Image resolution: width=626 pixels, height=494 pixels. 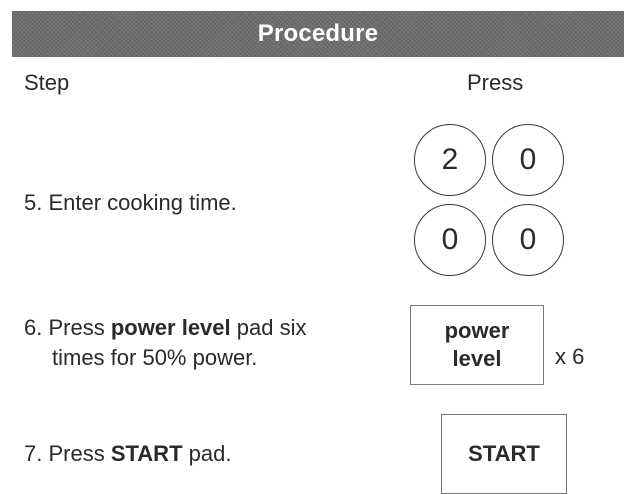 I want to click on power-level-times: x 6, so click(x=570, y=356).